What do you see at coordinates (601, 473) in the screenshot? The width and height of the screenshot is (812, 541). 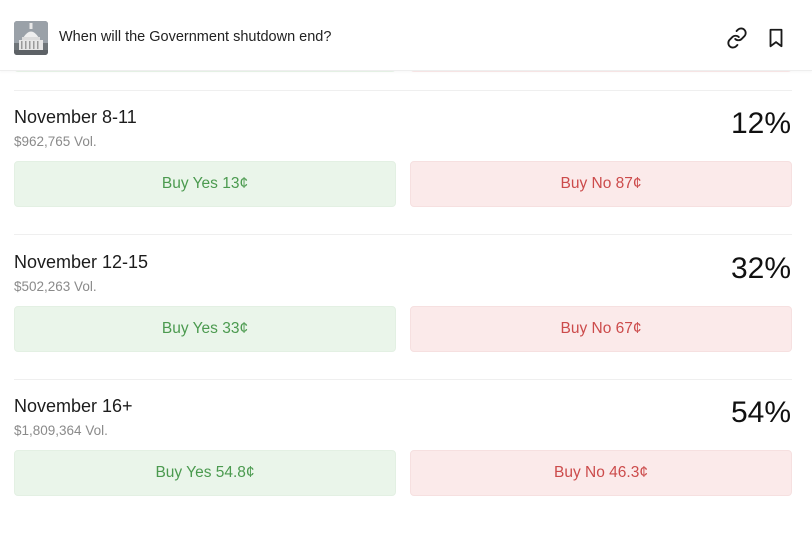 I see `buy-no-button: Buy No 46.3¢` at bounding box center [601, 473].